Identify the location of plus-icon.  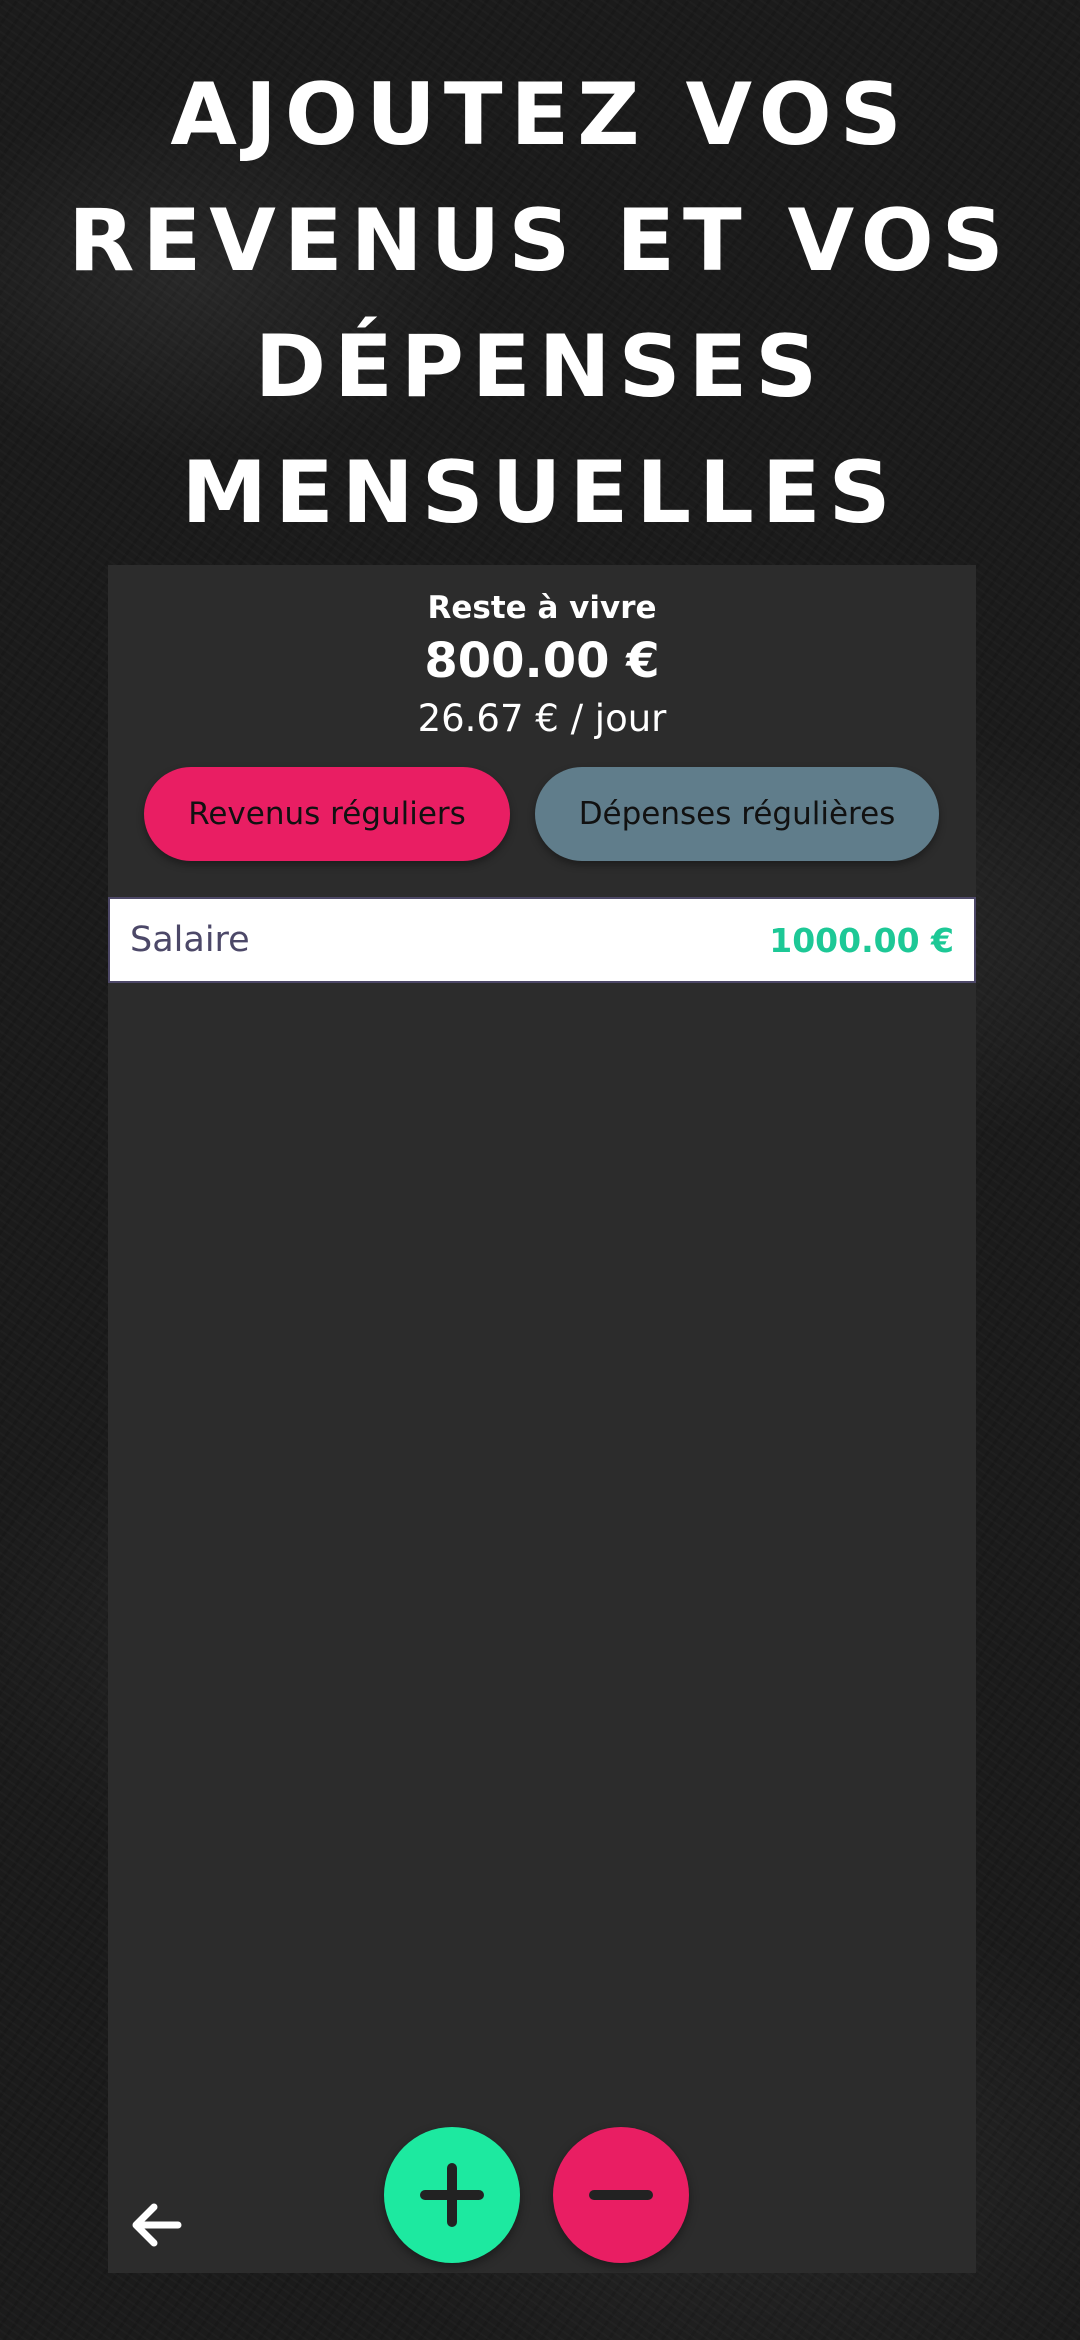
(452, 2195).